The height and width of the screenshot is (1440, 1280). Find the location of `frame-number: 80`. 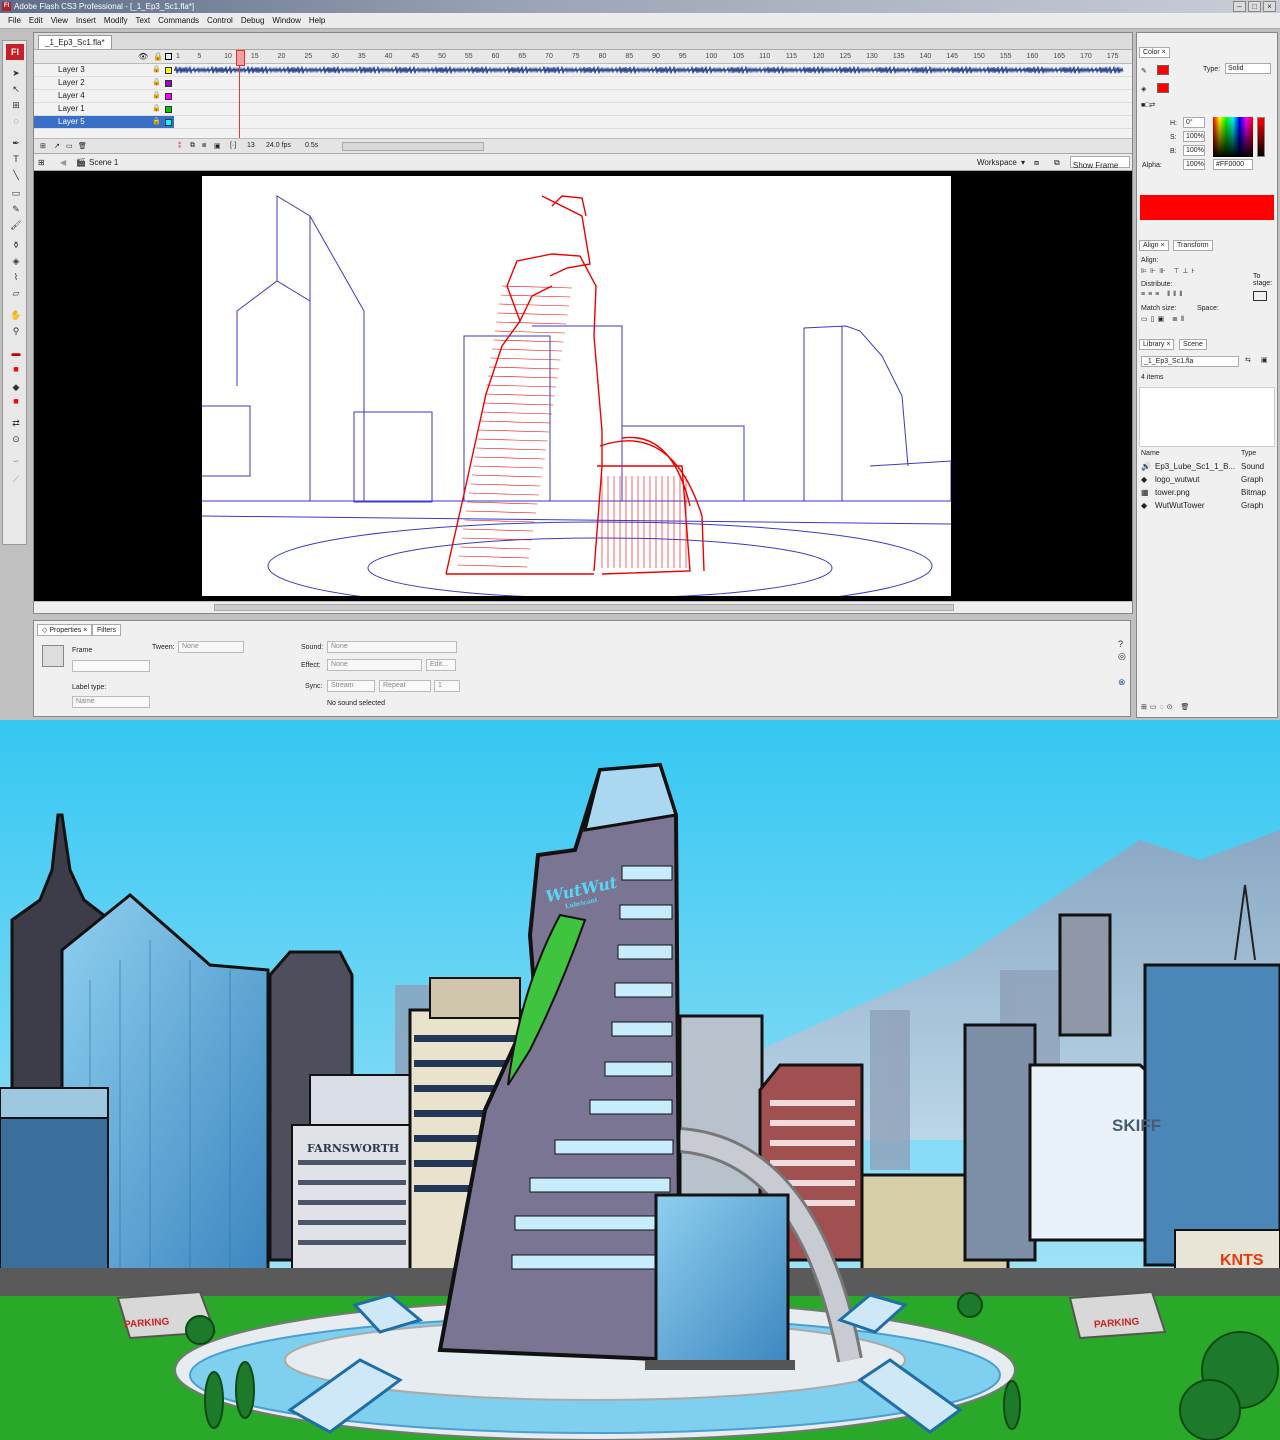

frame-number: 80 is located at coordinates (603, 56).